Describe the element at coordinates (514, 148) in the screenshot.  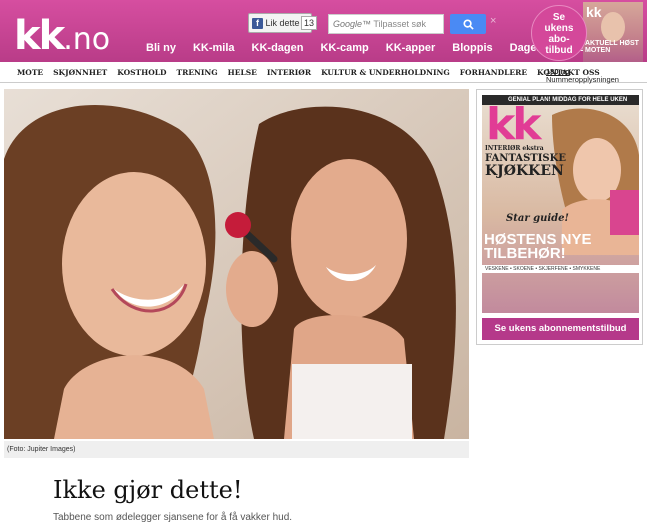
I see `cover-text: INTERIØR ekstra` at that location.